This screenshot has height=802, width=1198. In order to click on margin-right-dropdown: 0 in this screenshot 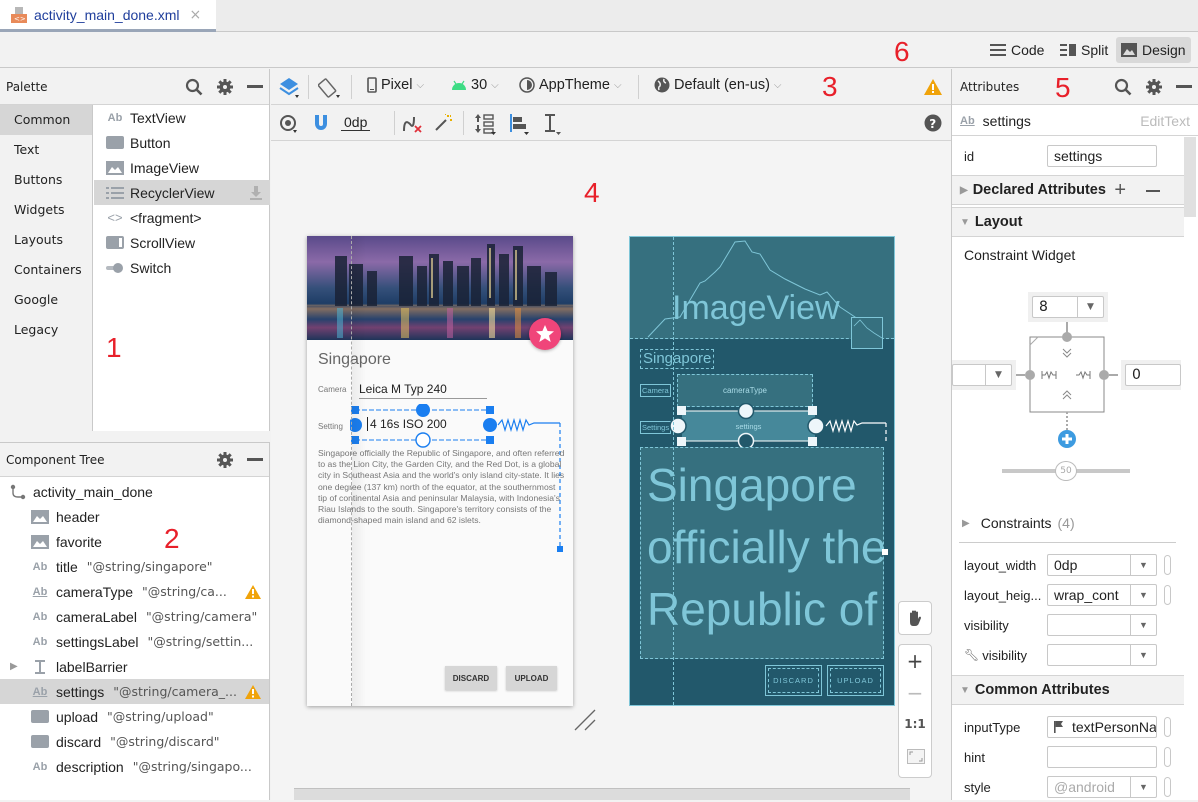, I will do `click(1153, 375)`.